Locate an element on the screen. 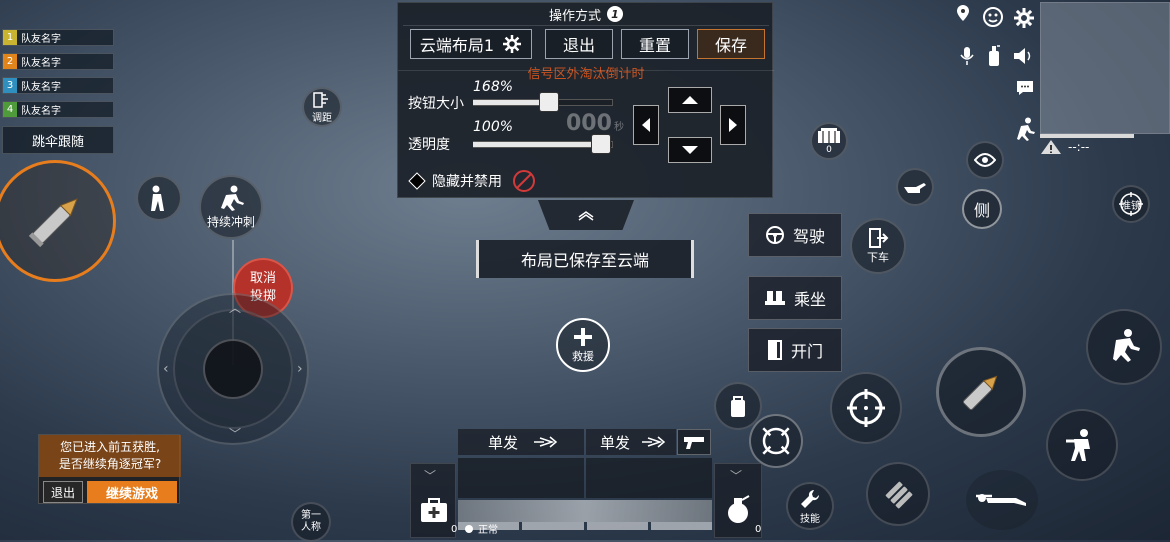 This screenshot has height=542, width=1170. rescue-button: 救援 is located at coordinates (583, 345).